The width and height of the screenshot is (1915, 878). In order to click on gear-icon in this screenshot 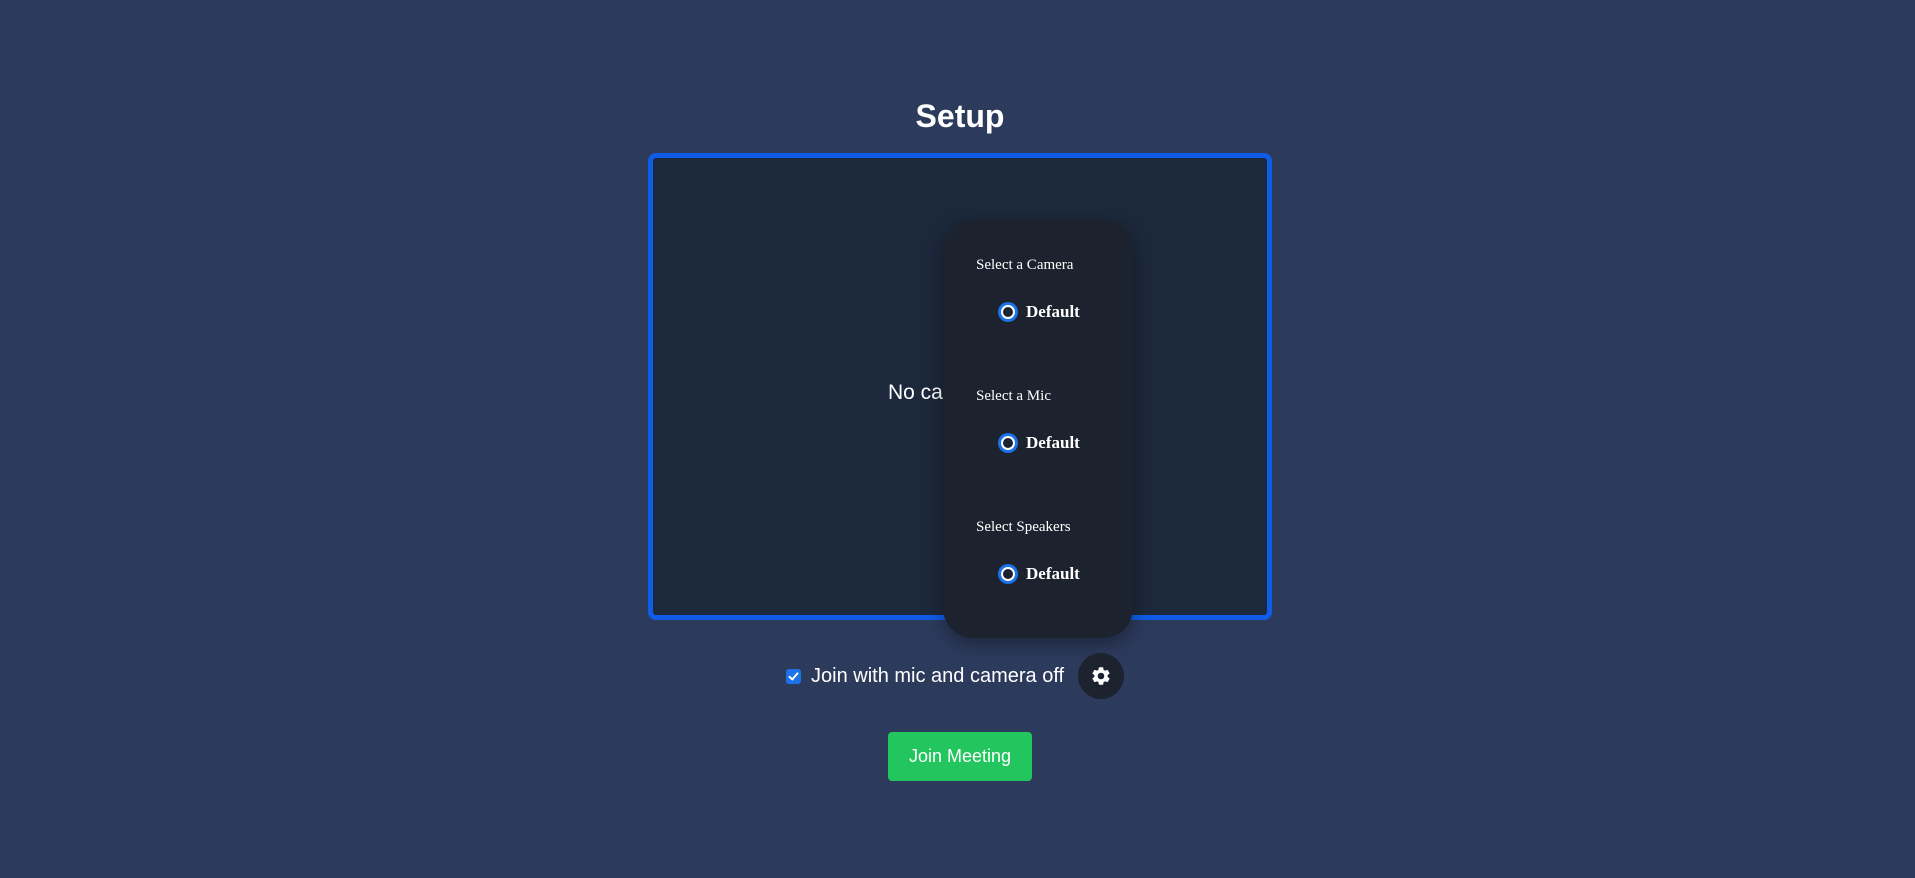, I will do `click(1101, 676)`.